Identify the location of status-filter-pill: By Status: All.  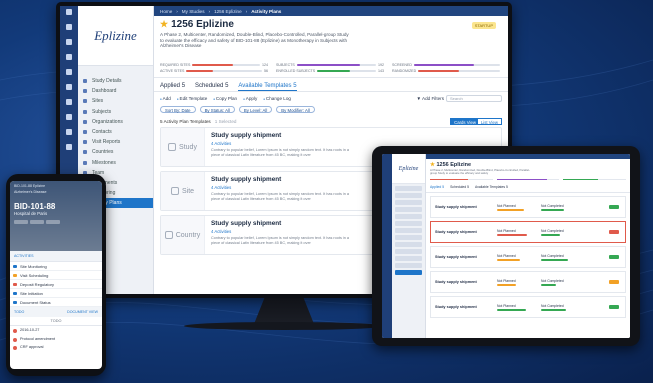
(217, 109).